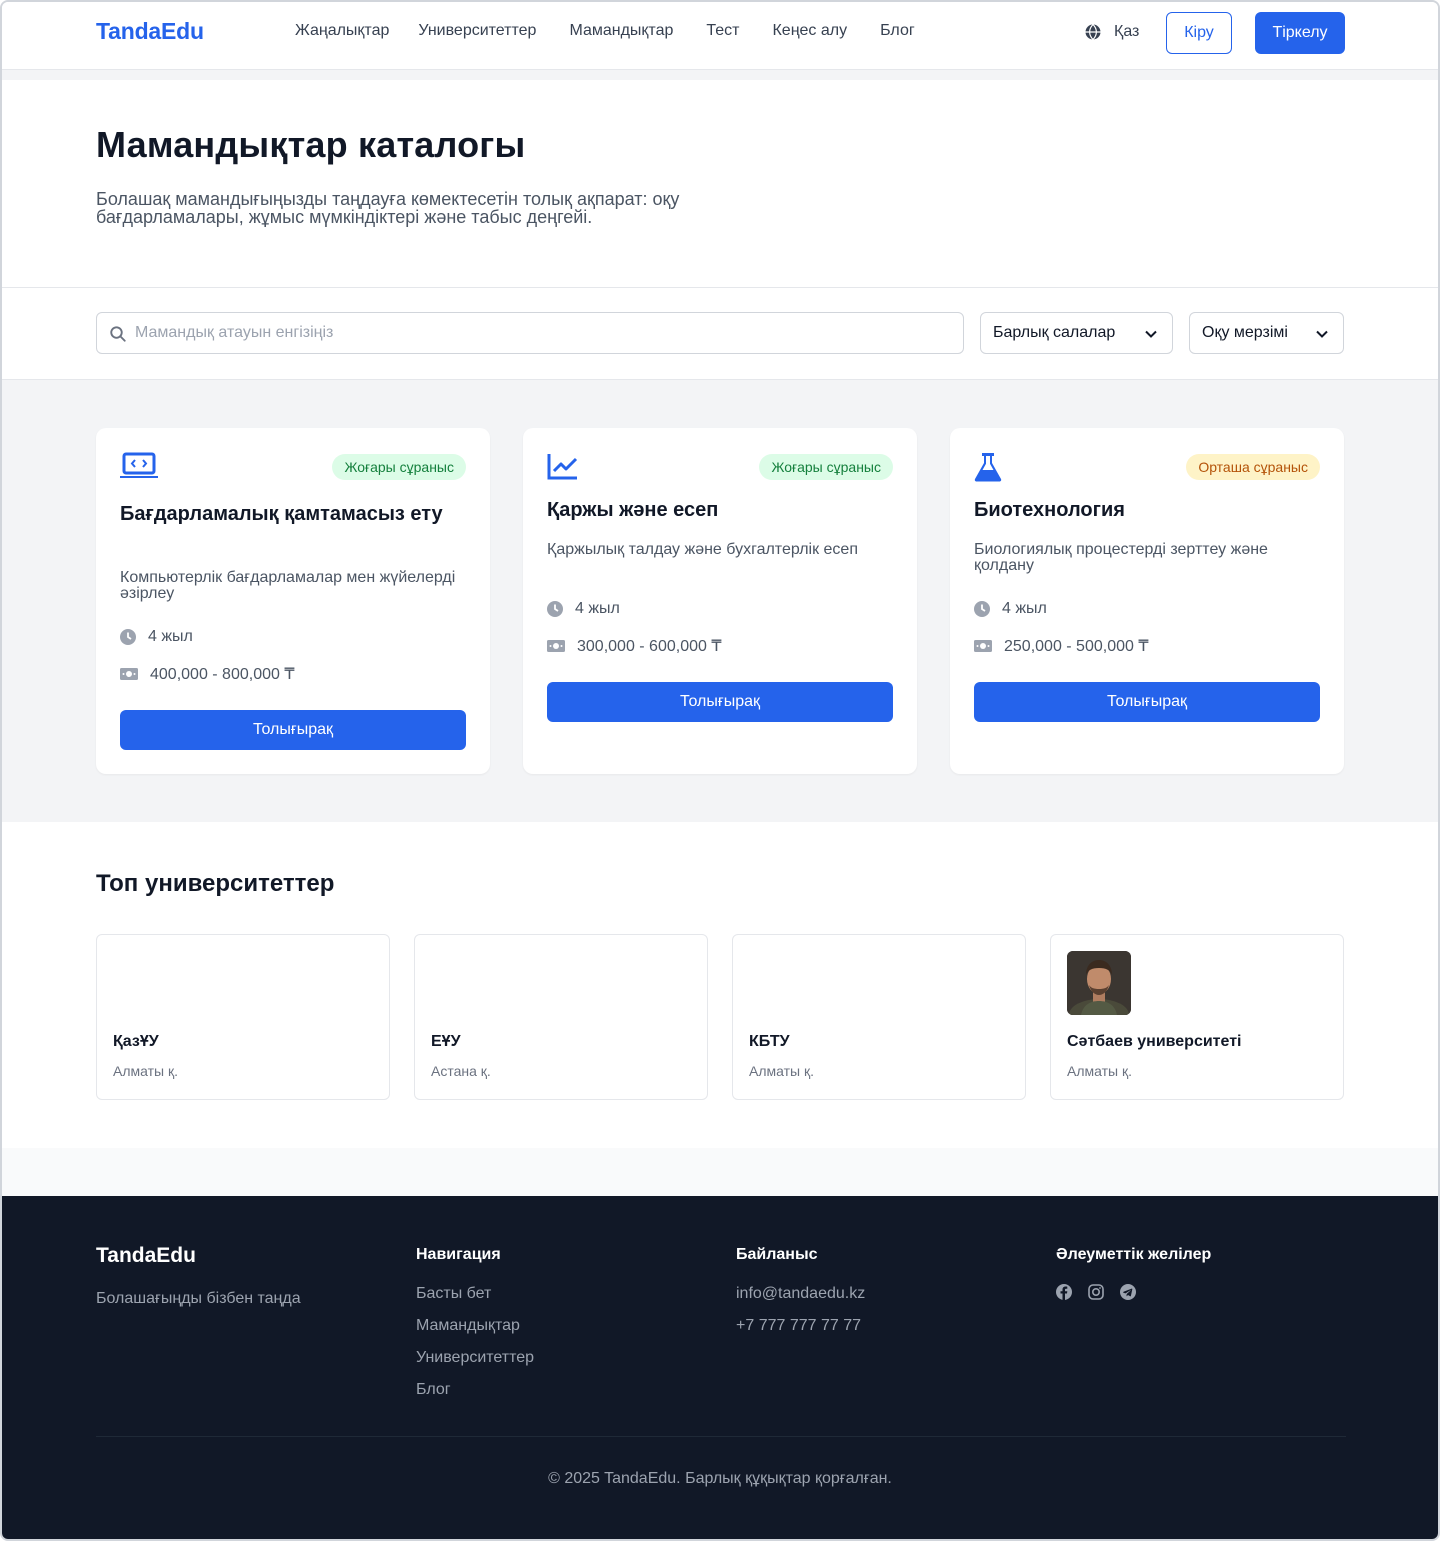 This screenshot has width=1440, height=1541. What do you see at coordinates (1128, 1292) in the screenshot?
I see `telegram-icon` at bounding box center [1128, 1292].